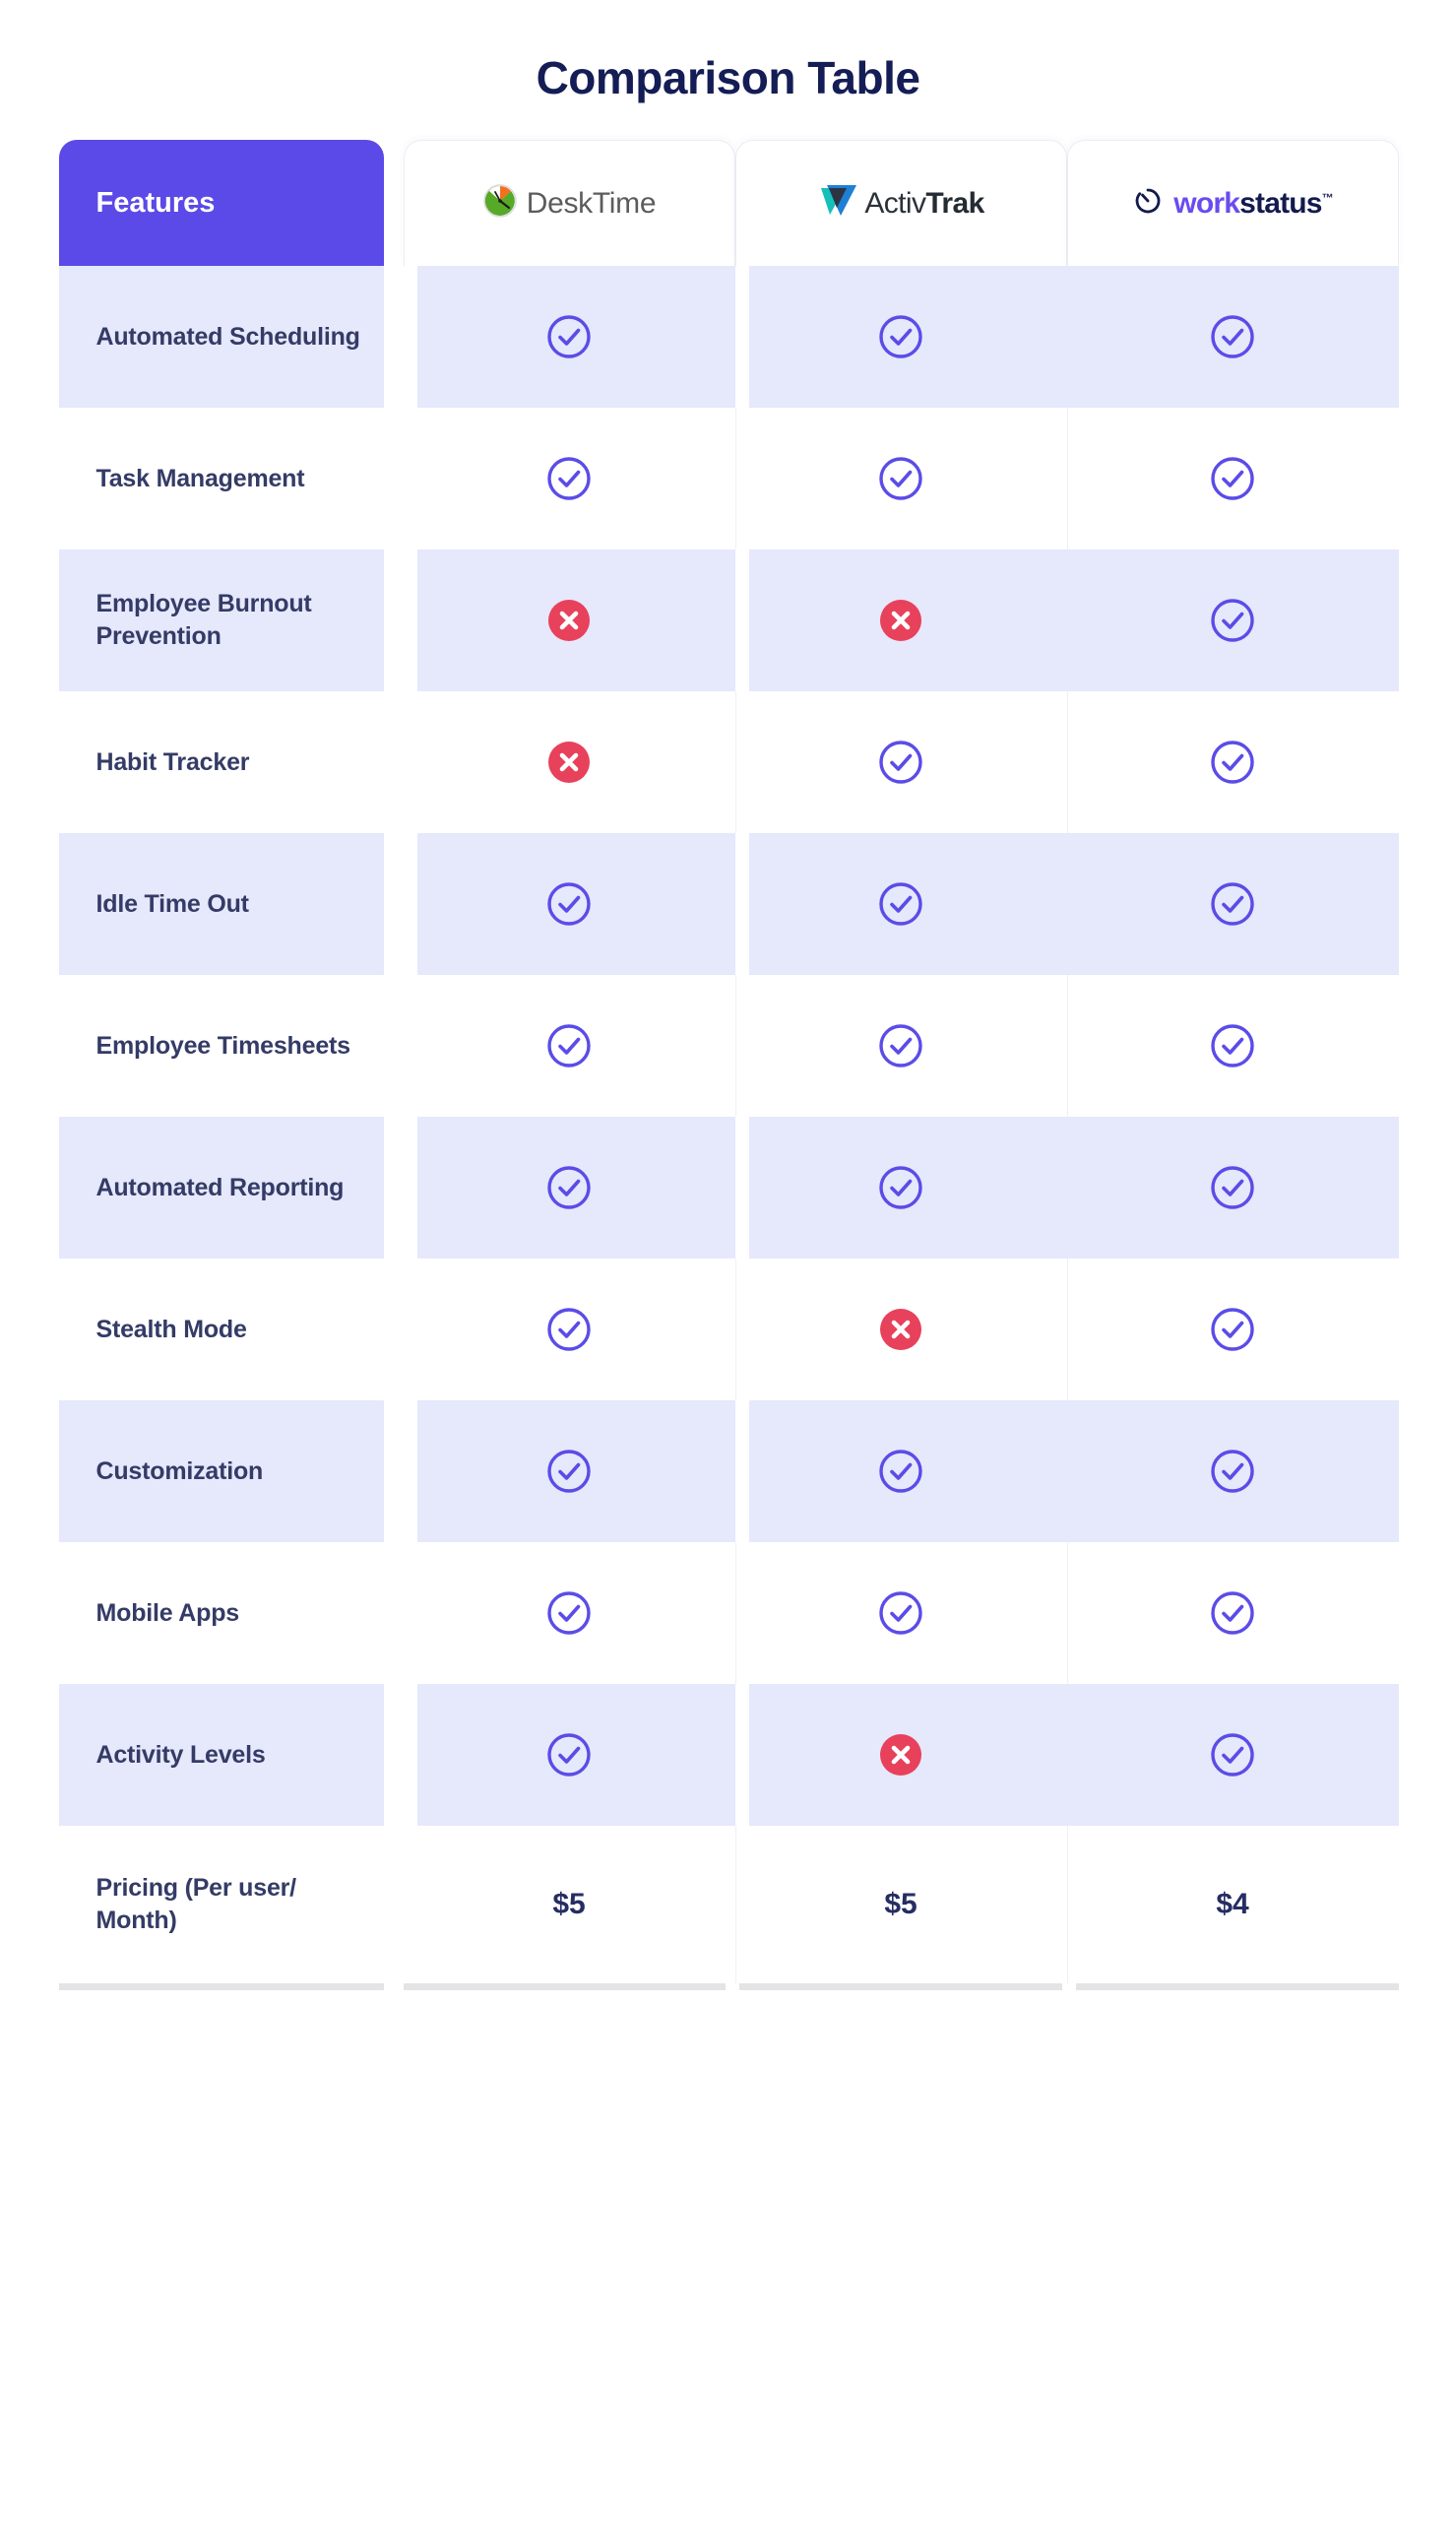 This screenshot has width=1456, height=2521. I want to click on workstatus-wordmark: workstatus™, so click(1253, 204).